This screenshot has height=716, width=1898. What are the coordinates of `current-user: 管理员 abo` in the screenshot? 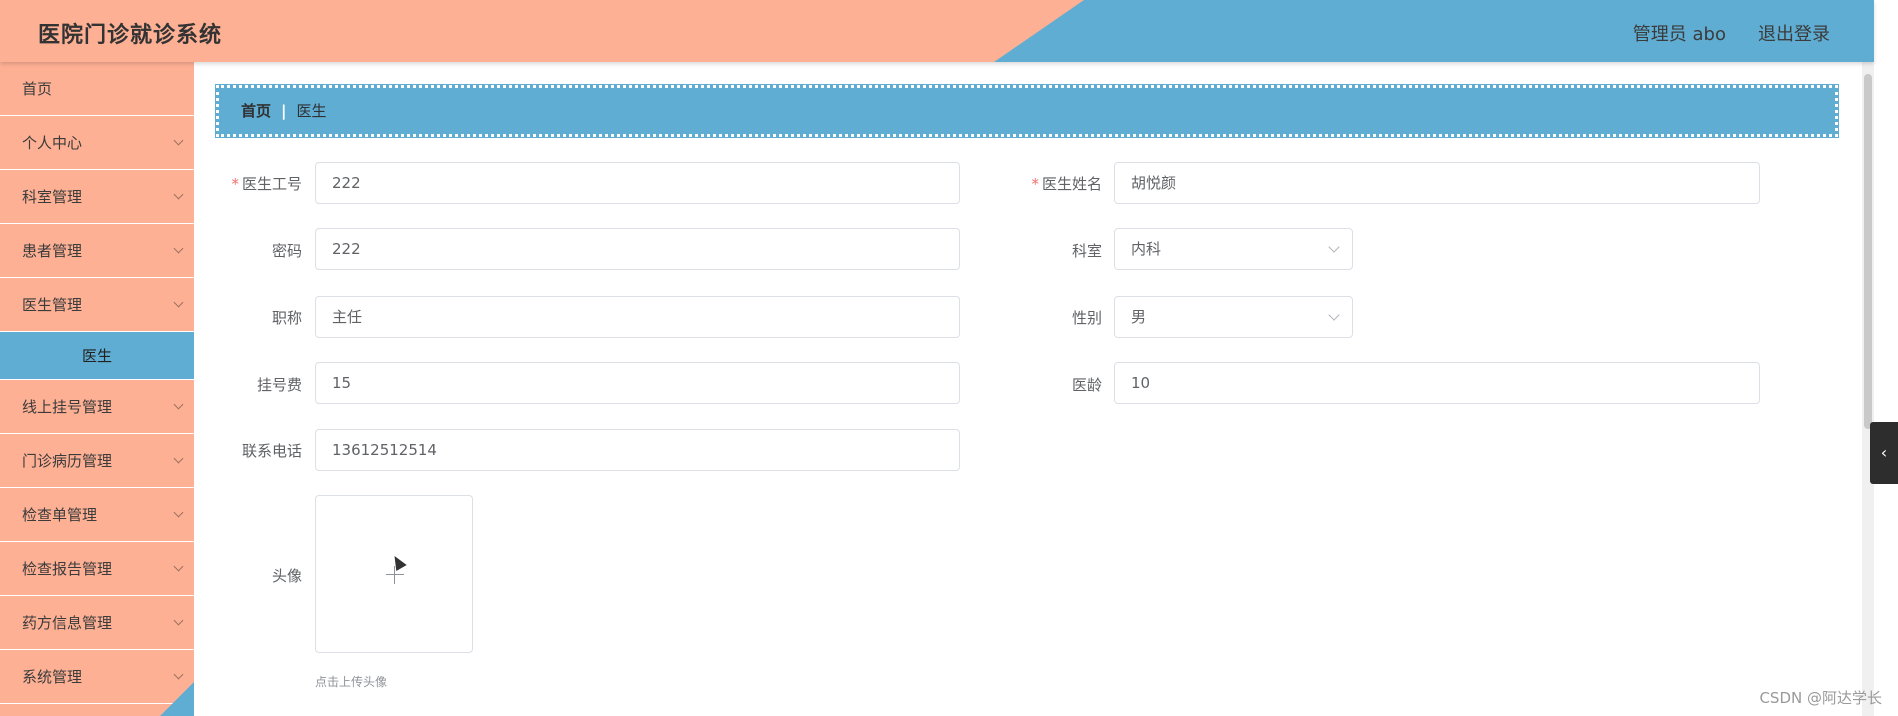 It's located at (1679, 34).